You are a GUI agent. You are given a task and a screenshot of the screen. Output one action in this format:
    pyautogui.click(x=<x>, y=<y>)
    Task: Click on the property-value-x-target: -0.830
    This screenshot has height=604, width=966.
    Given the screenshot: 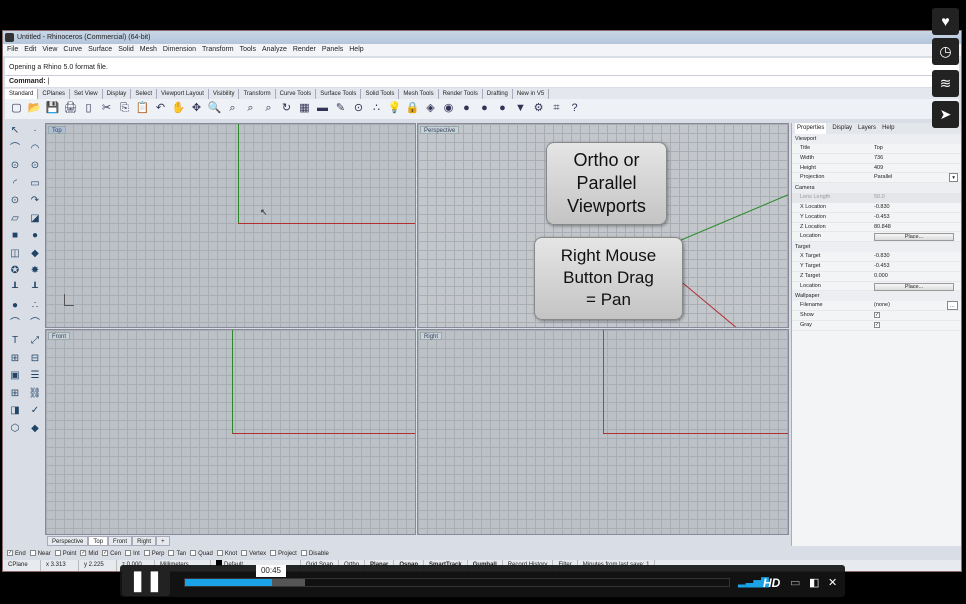 What is the action you would take?
    pyautogui.click(x=917, y=256)
    